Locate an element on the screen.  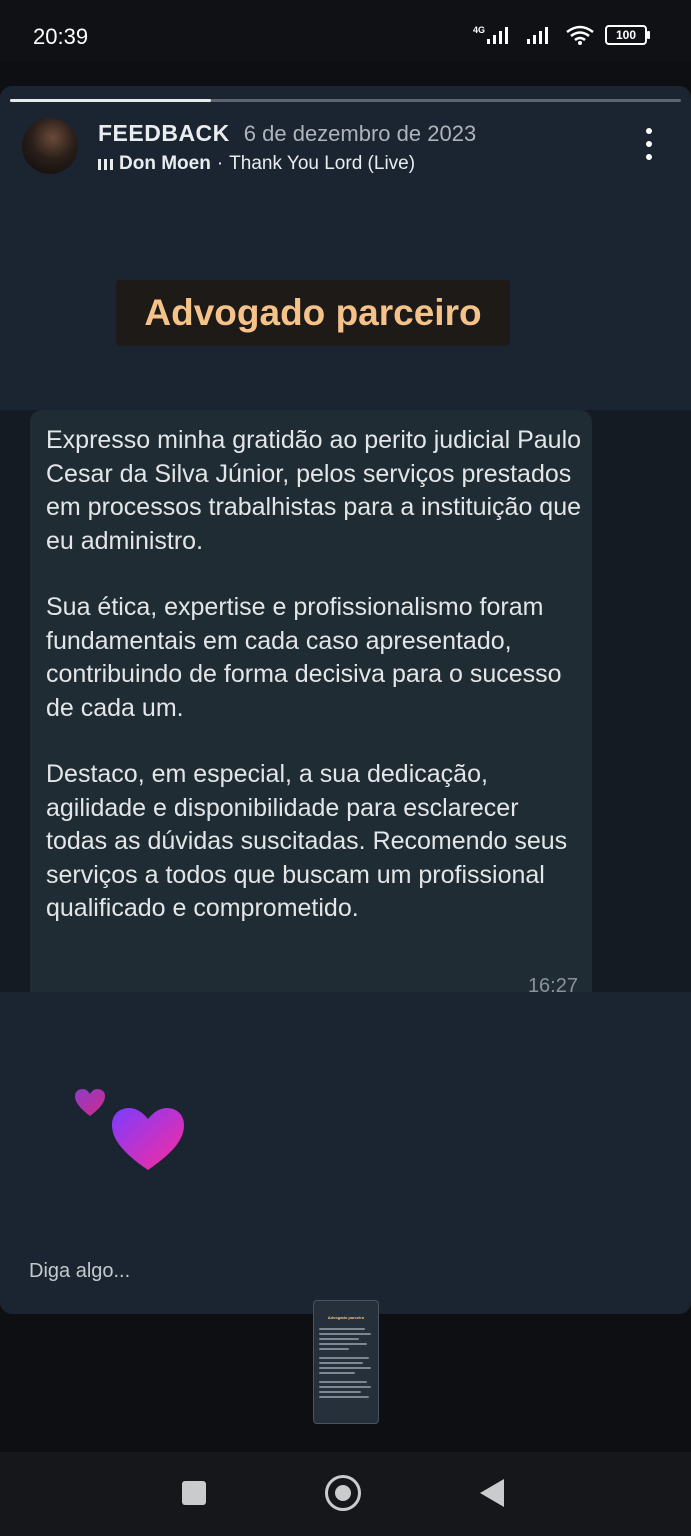
music-artist: Don Moen is located at coordinates (165, 163).